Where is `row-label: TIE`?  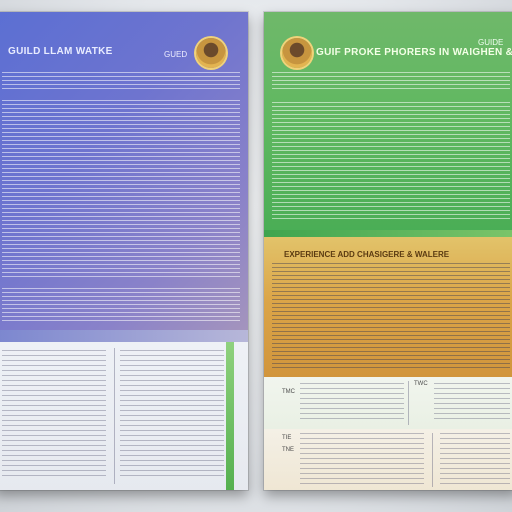
row-label: TIE is located at coordinates (287, 438).